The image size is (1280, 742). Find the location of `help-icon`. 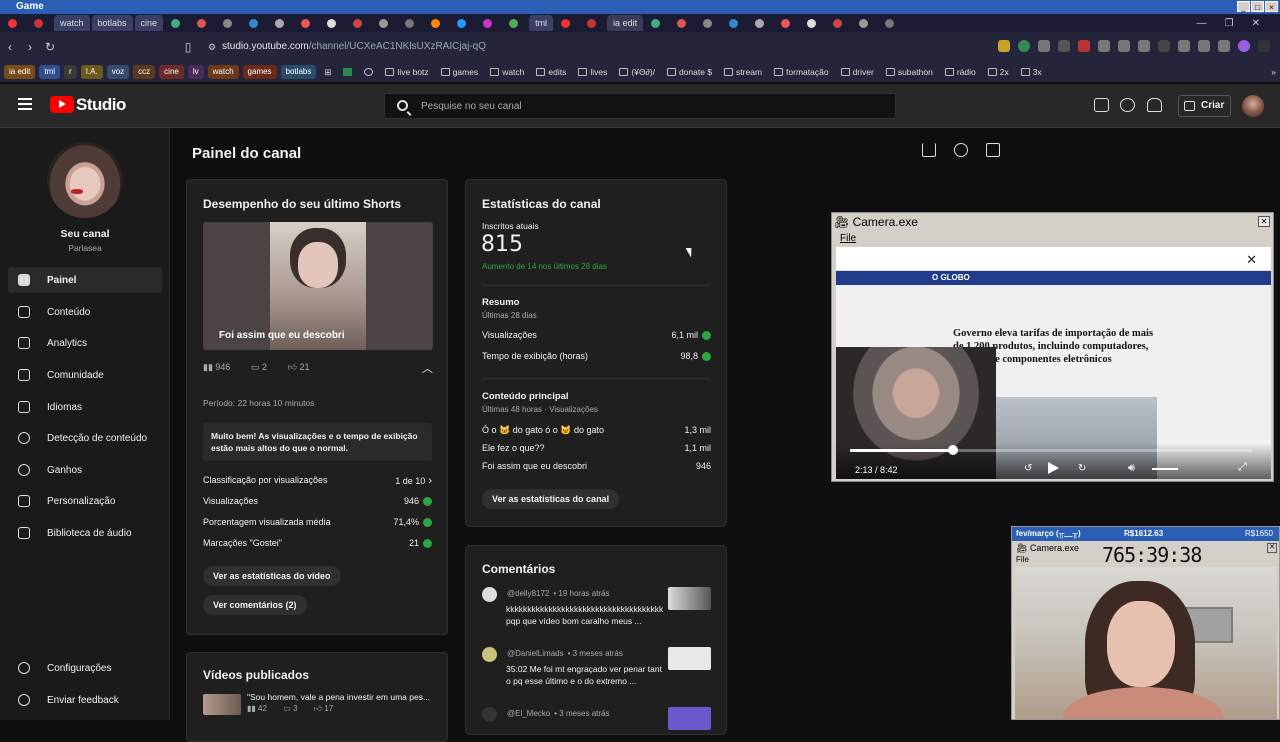

help-icon is located at coordinates (1127, 105).